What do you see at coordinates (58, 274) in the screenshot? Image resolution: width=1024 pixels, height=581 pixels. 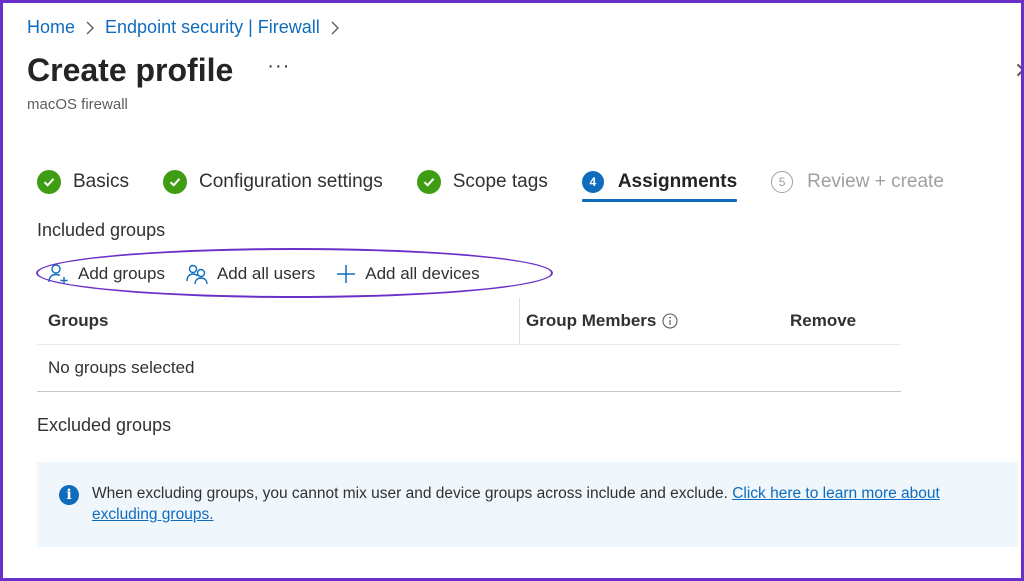 I see `add-group-icon` at bounding box center [58, 274].